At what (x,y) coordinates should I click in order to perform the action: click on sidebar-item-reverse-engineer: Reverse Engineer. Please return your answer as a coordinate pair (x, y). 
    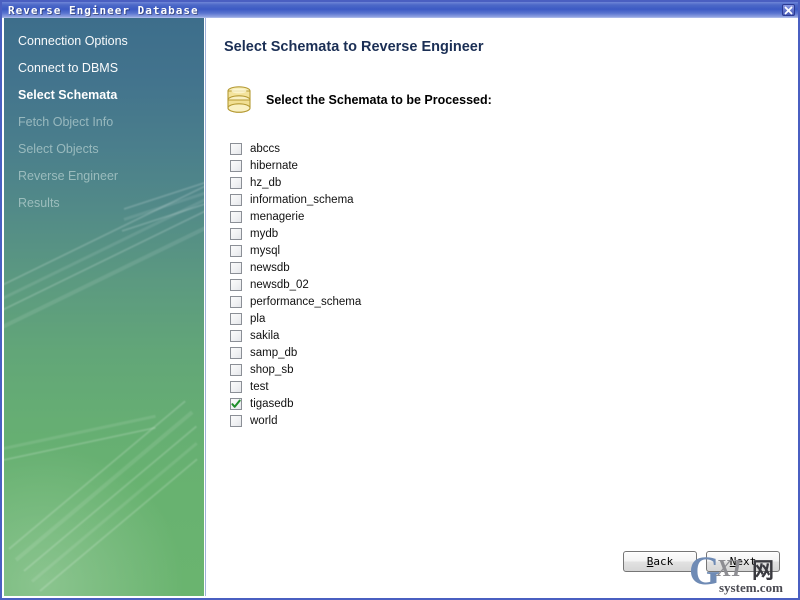
    Looking at the image, I should click on (104, 176).